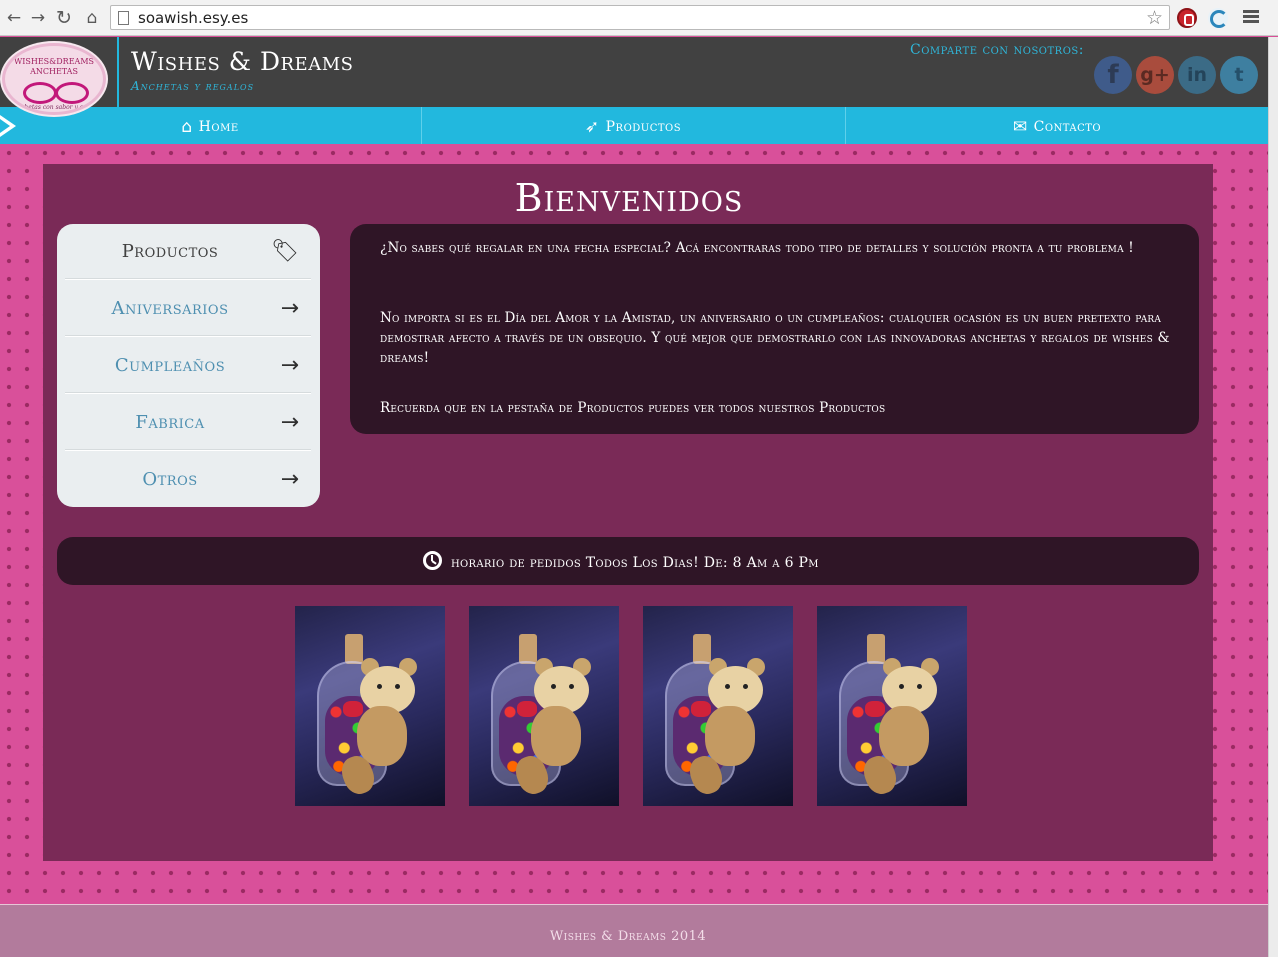 The height and width of the screenshot is (957, 1278). Describe the element at coordinates (432, 560) in the screenshot. I see `clock-icon` at that location.